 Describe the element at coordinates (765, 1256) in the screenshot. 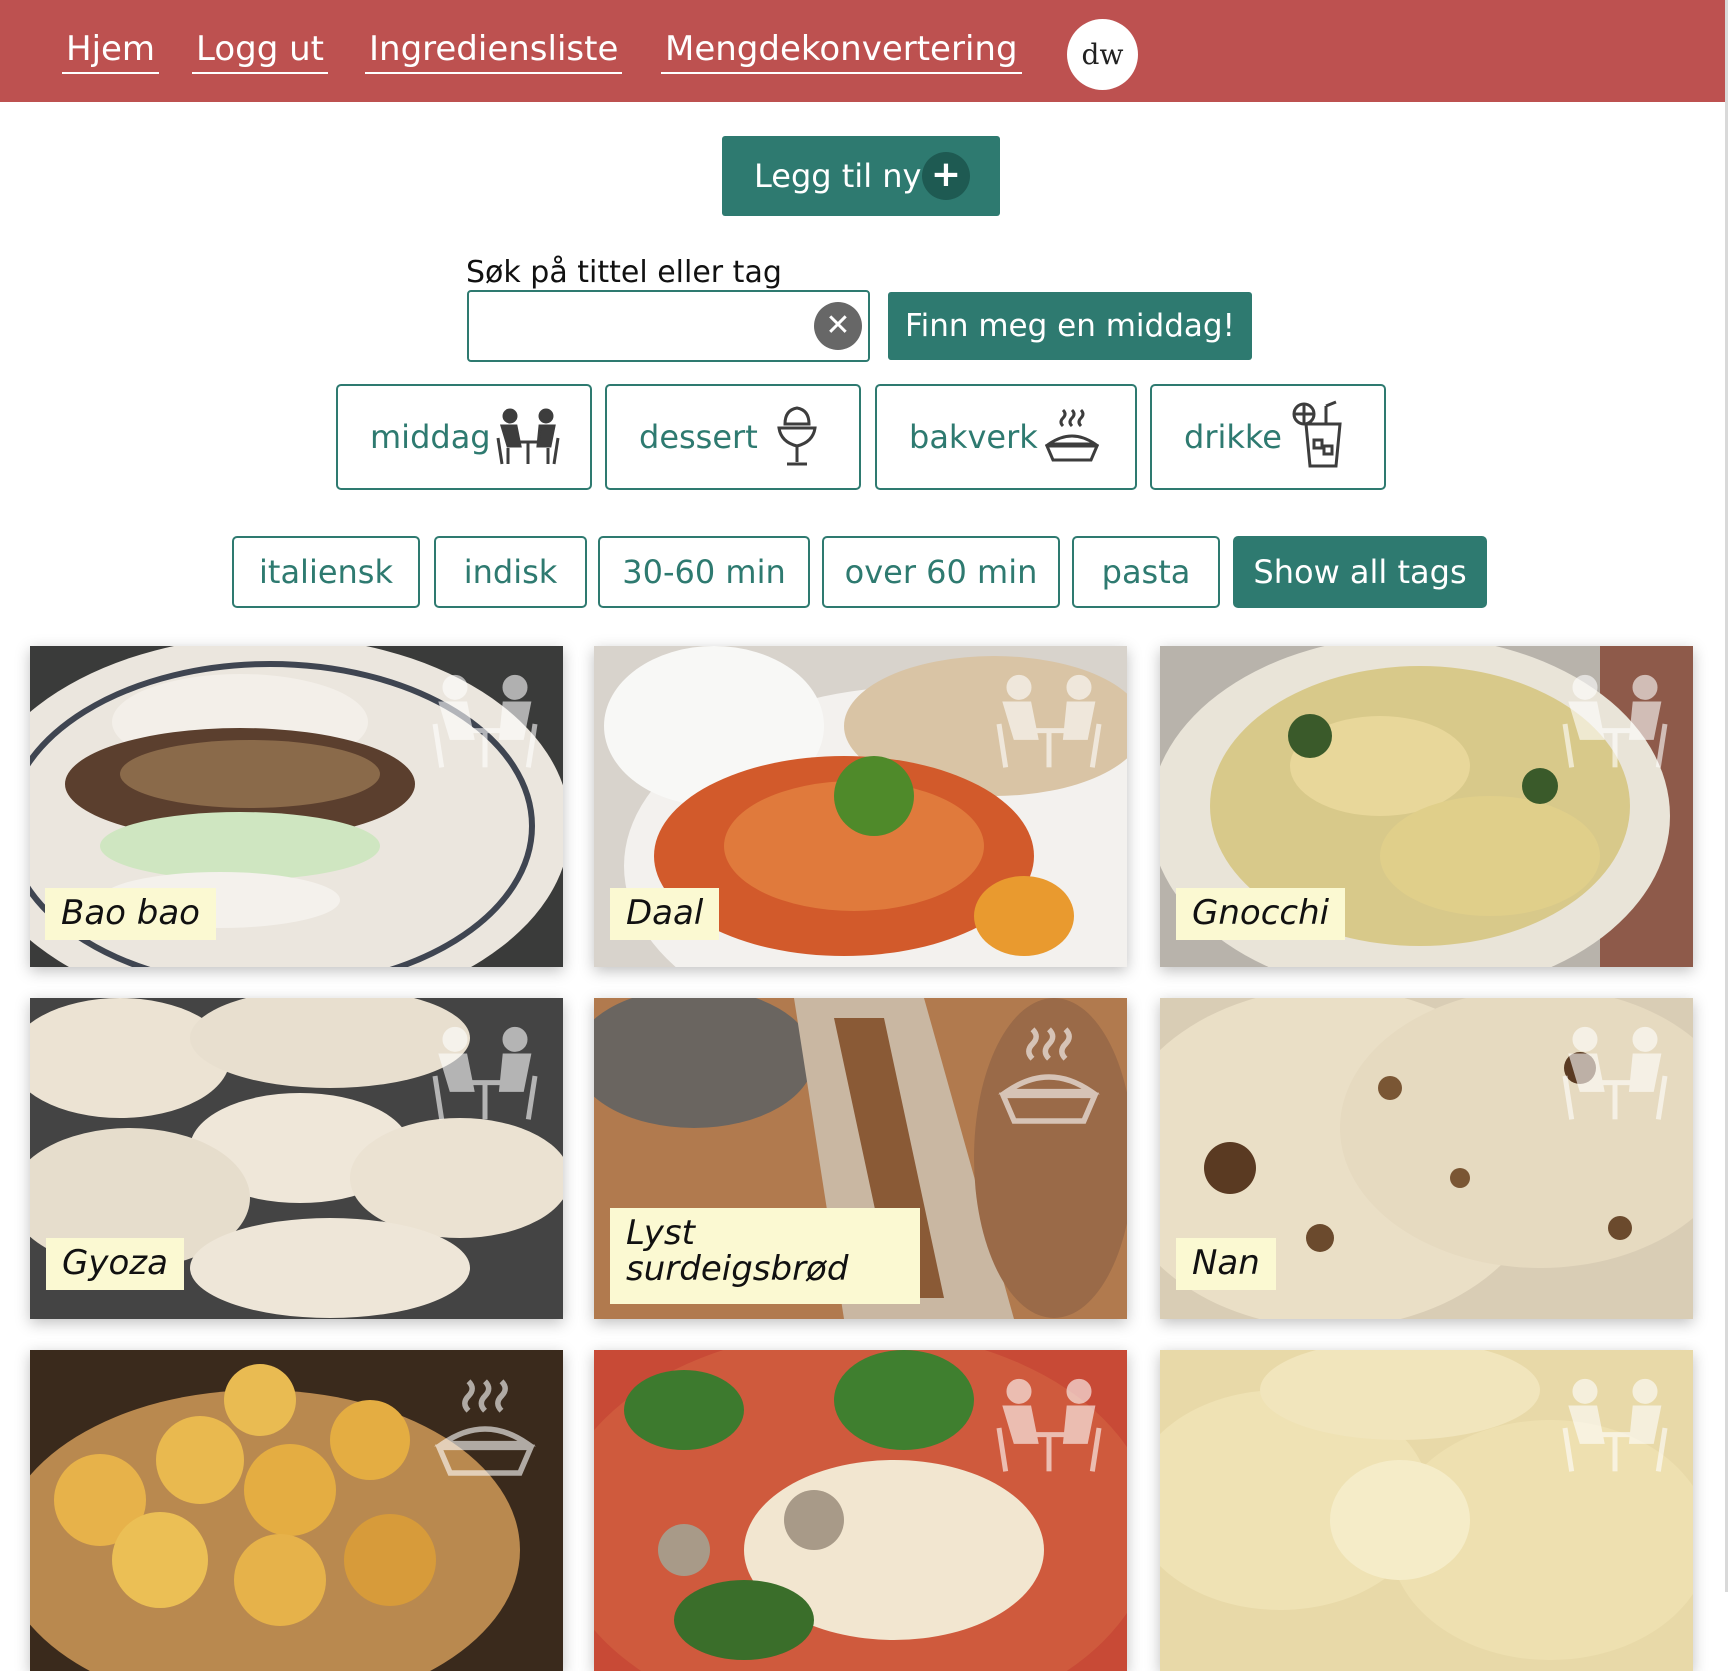

I see `recipe-title: Lyst surdeigsbrød` at that location.